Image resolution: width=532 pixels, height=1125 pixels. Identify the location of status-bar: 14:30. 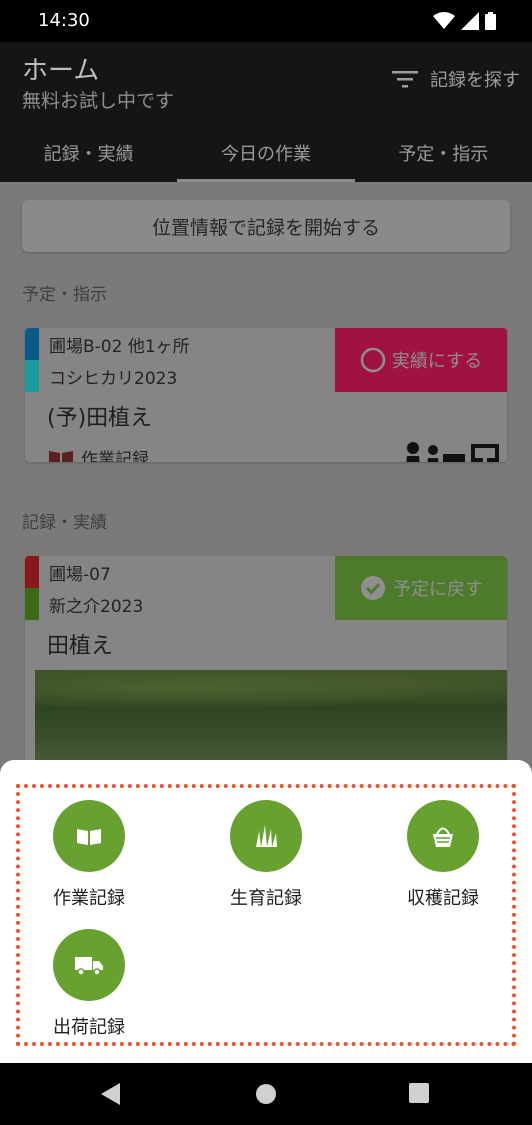
(266, 21).